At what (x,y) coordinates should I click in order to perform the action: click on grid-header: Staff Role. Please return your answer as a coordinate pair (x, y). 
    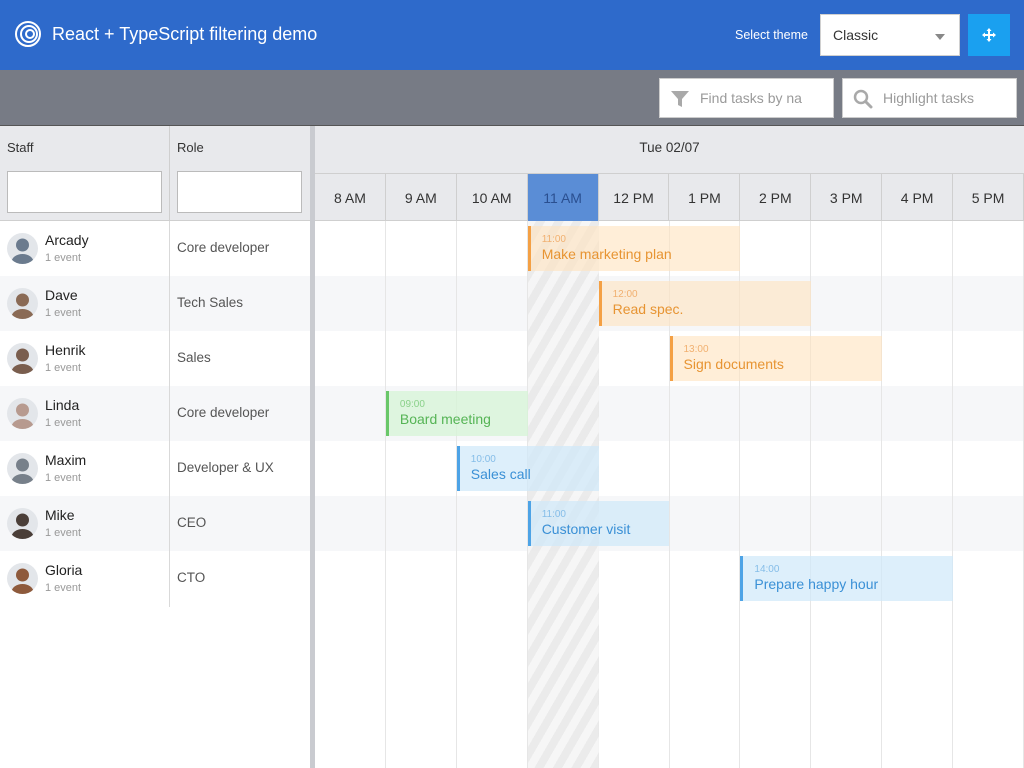
    Looking at the image, I should click on (156, 173).